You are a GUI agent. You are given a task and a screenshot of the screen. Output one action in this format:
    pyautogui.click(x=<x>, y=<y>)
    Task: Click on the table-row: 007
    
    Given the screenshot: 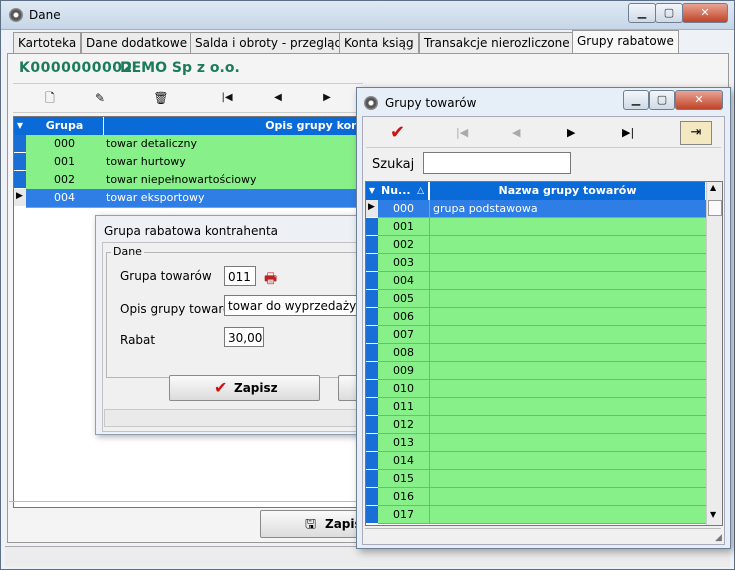 What is the action you would take?
    pyautogui.click(x=542, y=335)
    